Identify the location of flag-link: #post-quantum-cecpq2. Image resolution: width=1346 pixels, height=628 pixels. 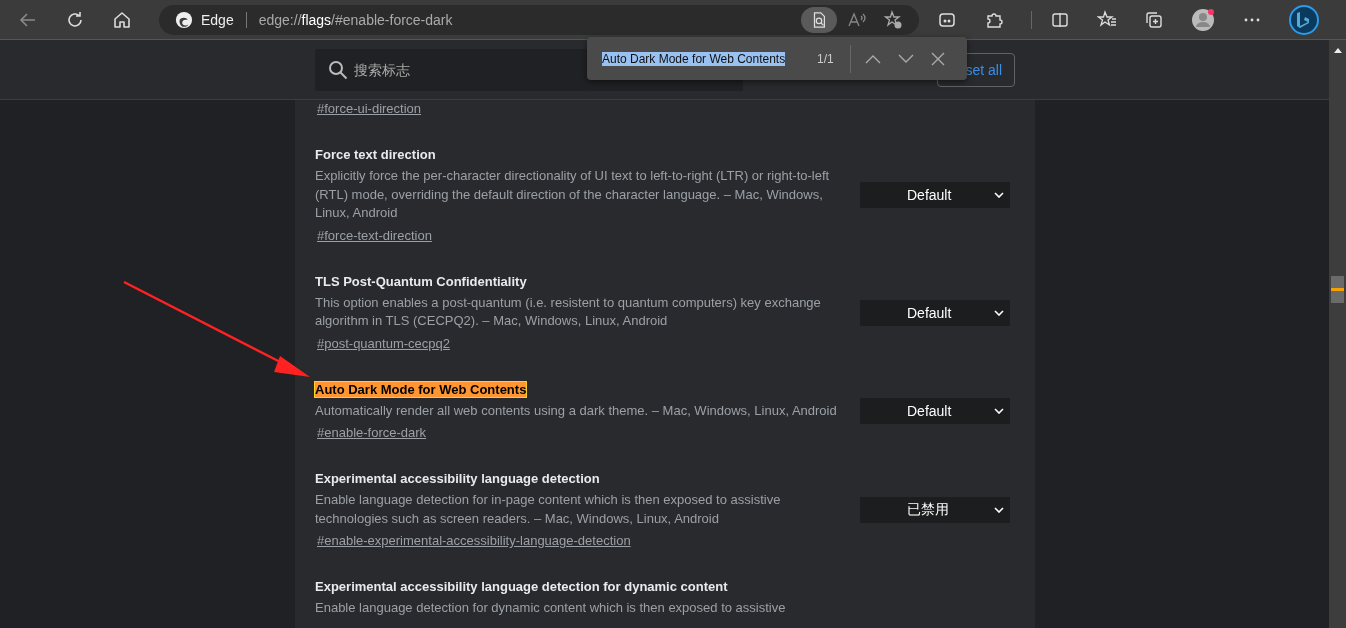
(383, 343).